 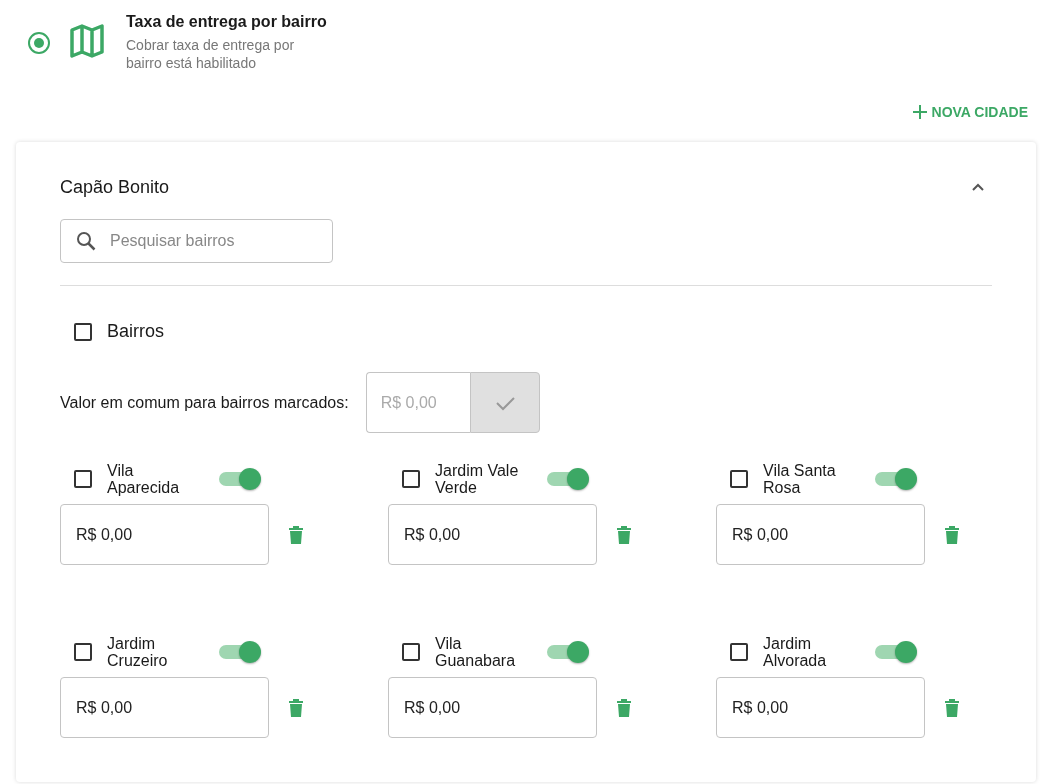 I want to click on common-value-input: R$ 0,00, so click(x=417, y=402).